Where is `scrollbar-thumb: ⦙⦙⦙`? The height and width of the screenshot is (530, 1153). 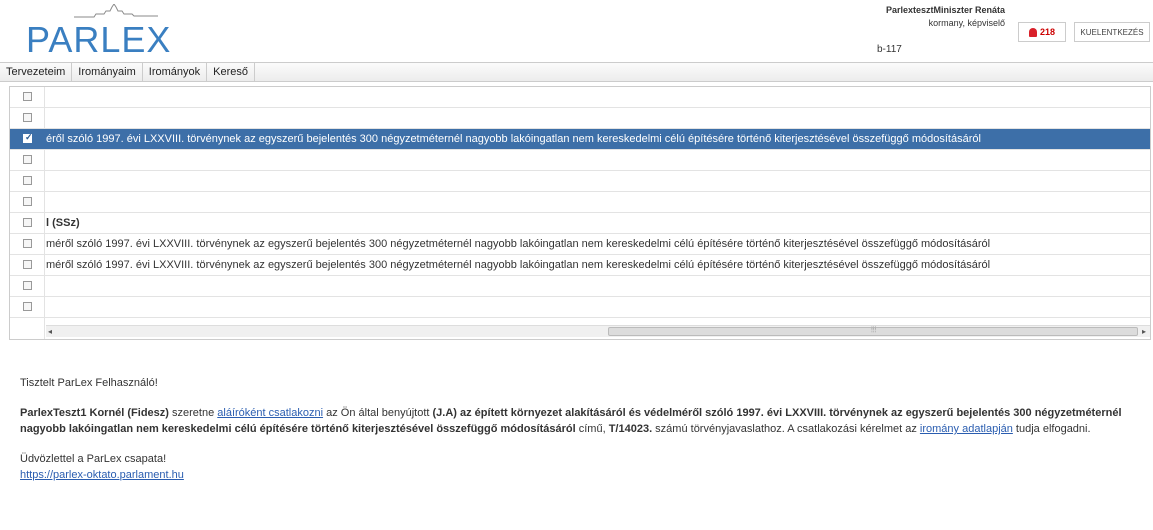 scrollbar-thumb: ⦙⦙⦙ is located at coordinates (873, 330).